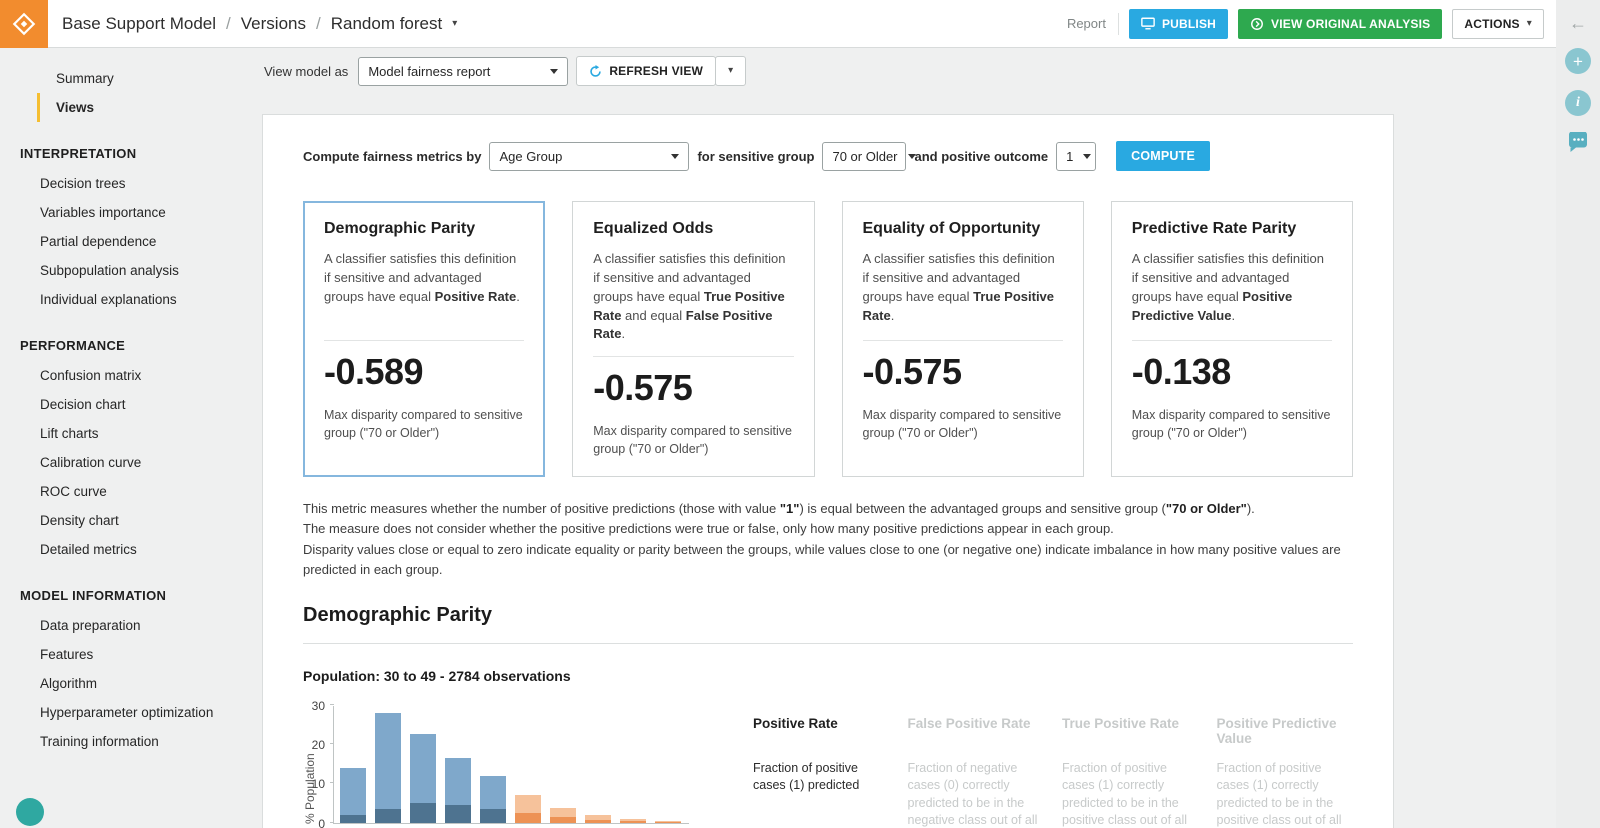  I want to click on sidebar-item-variables-importance: Variables importance, so click(129, 212).